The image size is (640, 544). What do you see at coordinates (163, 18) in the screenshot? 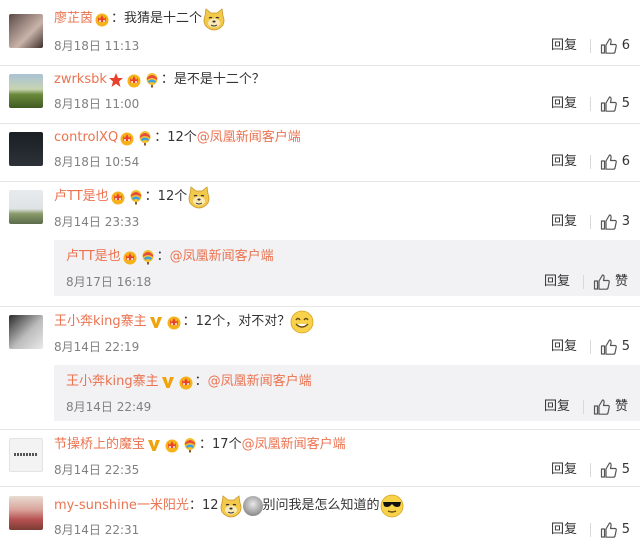
I see `comment-text: 我猜是十二个` at bounding box center [163, 18].